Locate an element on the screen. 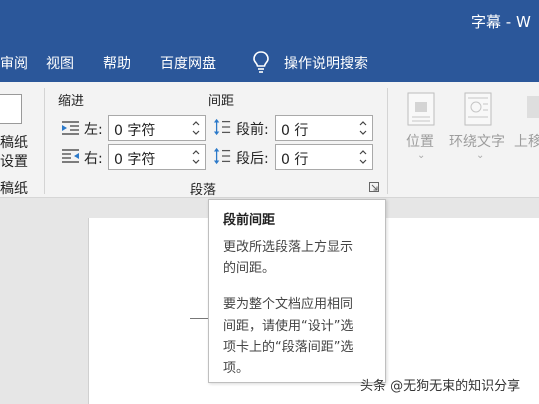  ribbon-tab-bar: 审阅 视图 帮助 百度网盘 操作说明搜索 is located at coordinates (269, 63).